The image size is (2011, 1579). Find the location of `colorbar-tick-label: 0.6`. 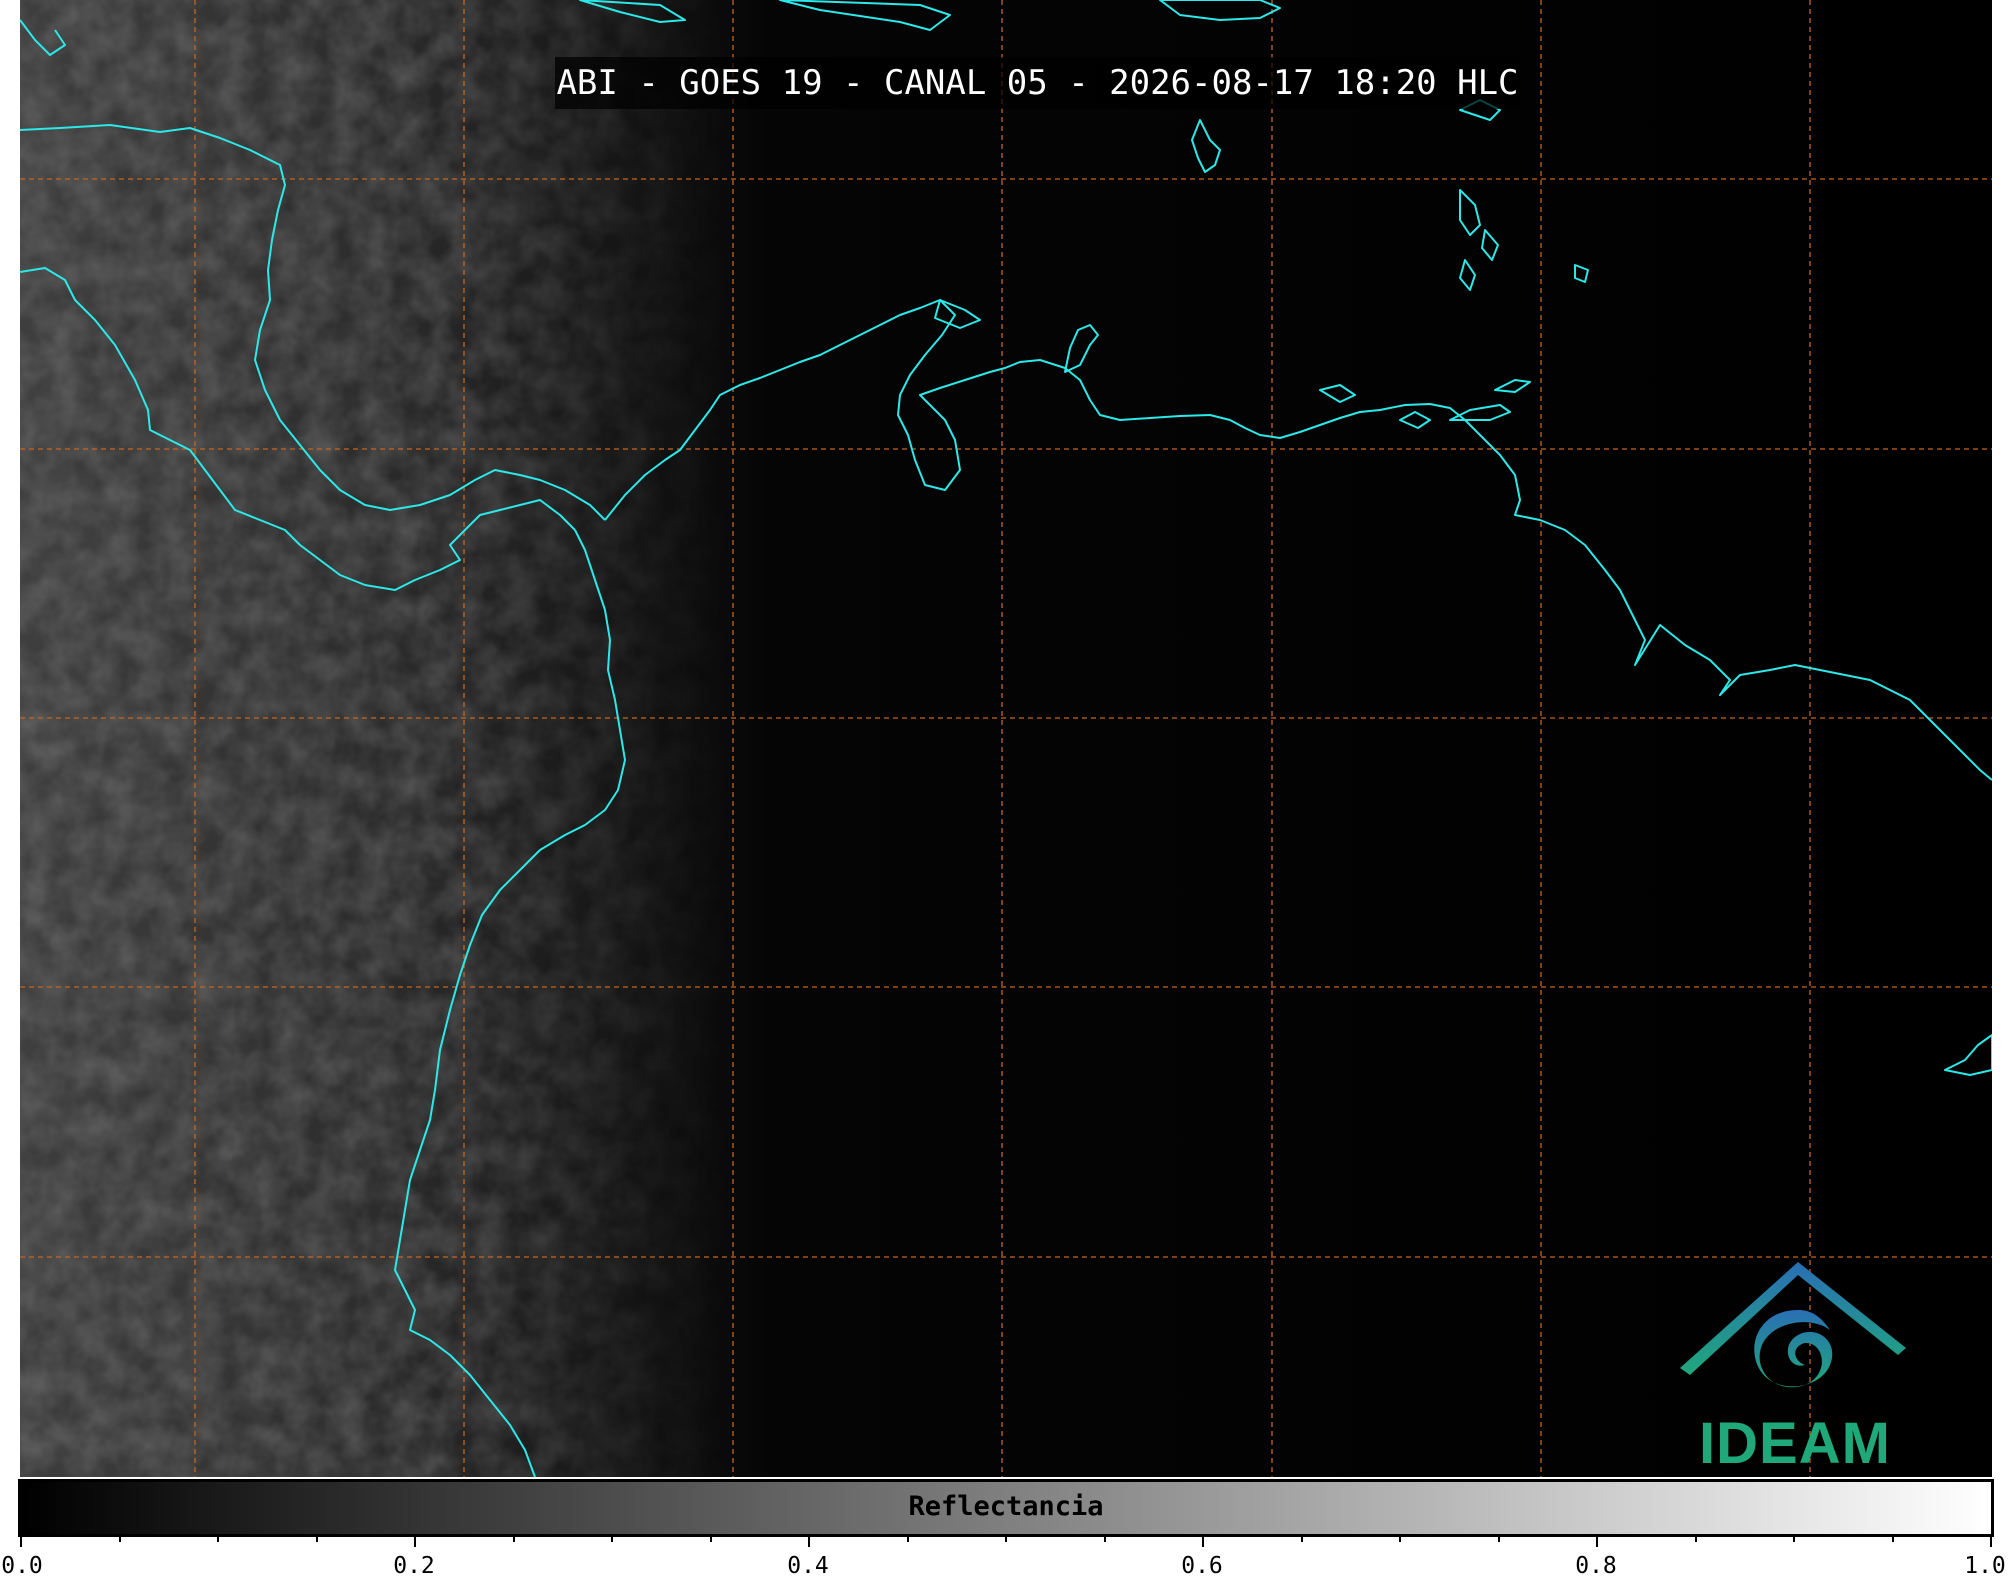

colorbar-tick-label: 0.6 is located at coordinates (1202, 1566).